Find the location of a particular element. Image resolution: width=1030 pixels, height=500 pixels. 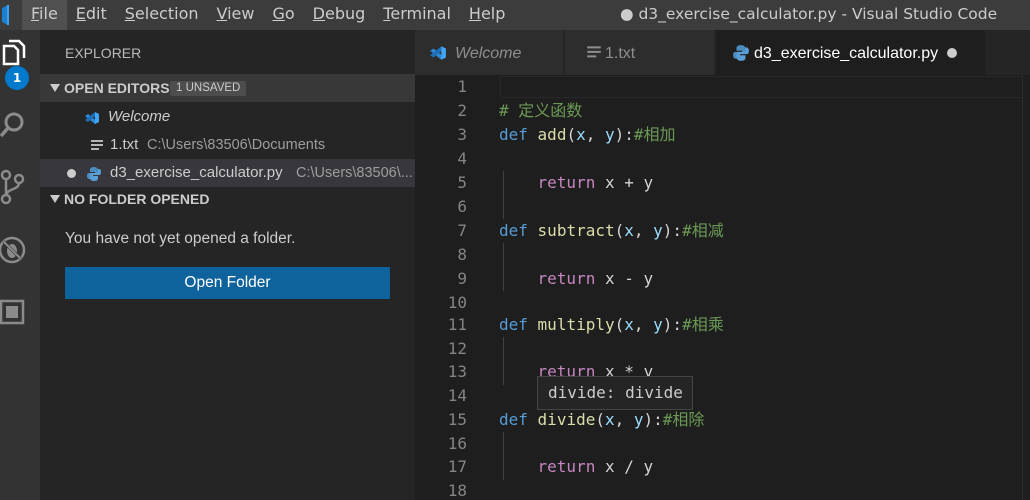

code-line: 10 is located at coordinates (722, 303).